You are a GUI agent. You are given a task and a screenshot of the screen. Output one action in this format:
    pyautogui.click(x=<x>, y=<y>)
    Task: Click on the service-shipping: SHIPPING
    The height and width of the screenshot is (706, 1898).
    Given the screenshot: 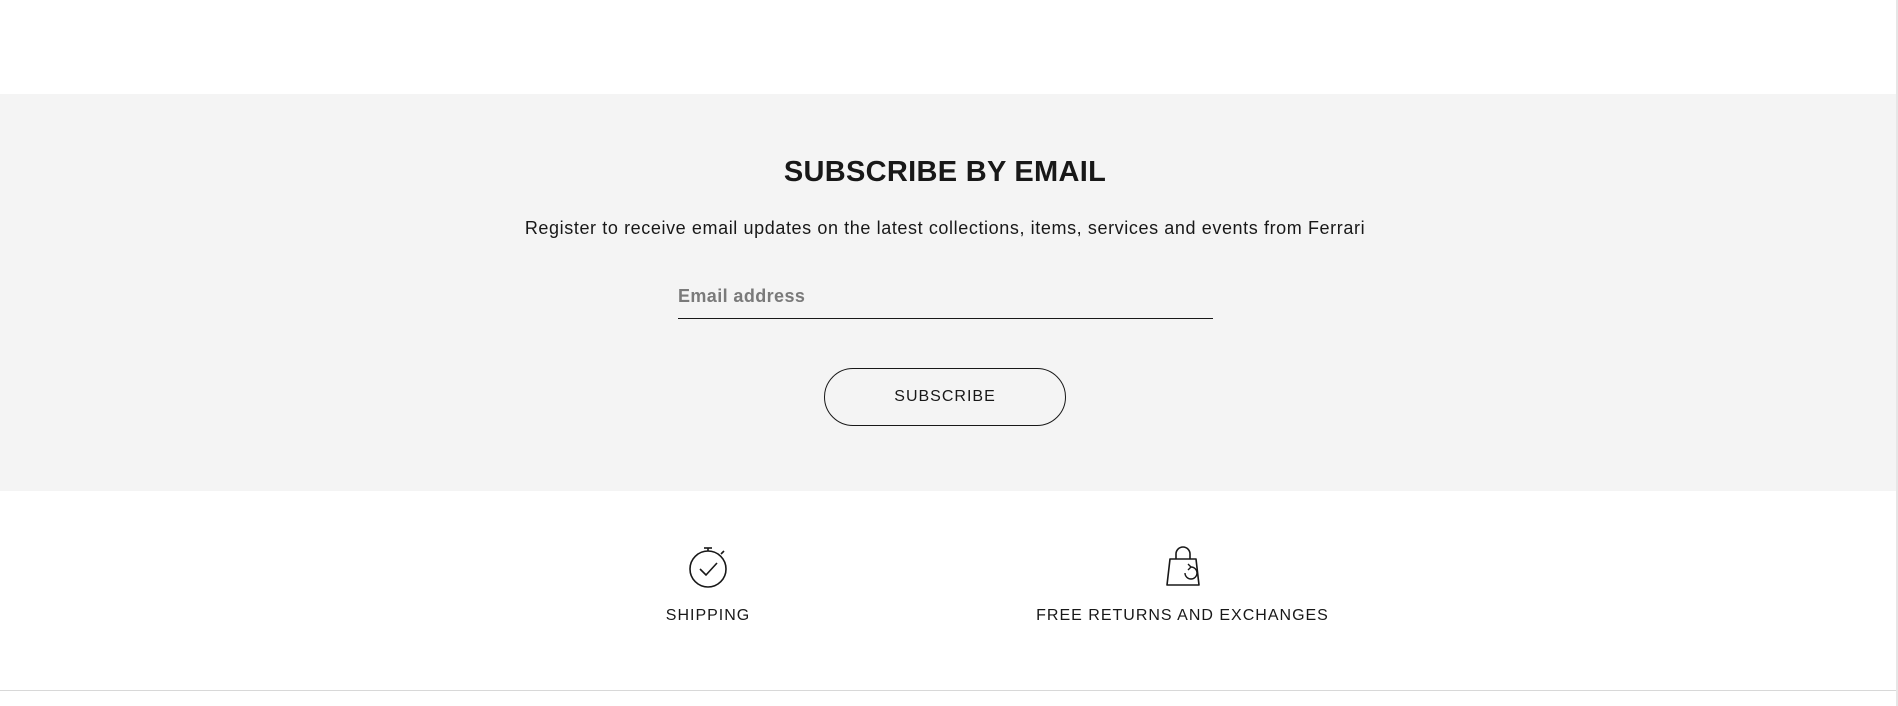 What is the action you would take?
    pyautogui.click(x=708, y=585)
    